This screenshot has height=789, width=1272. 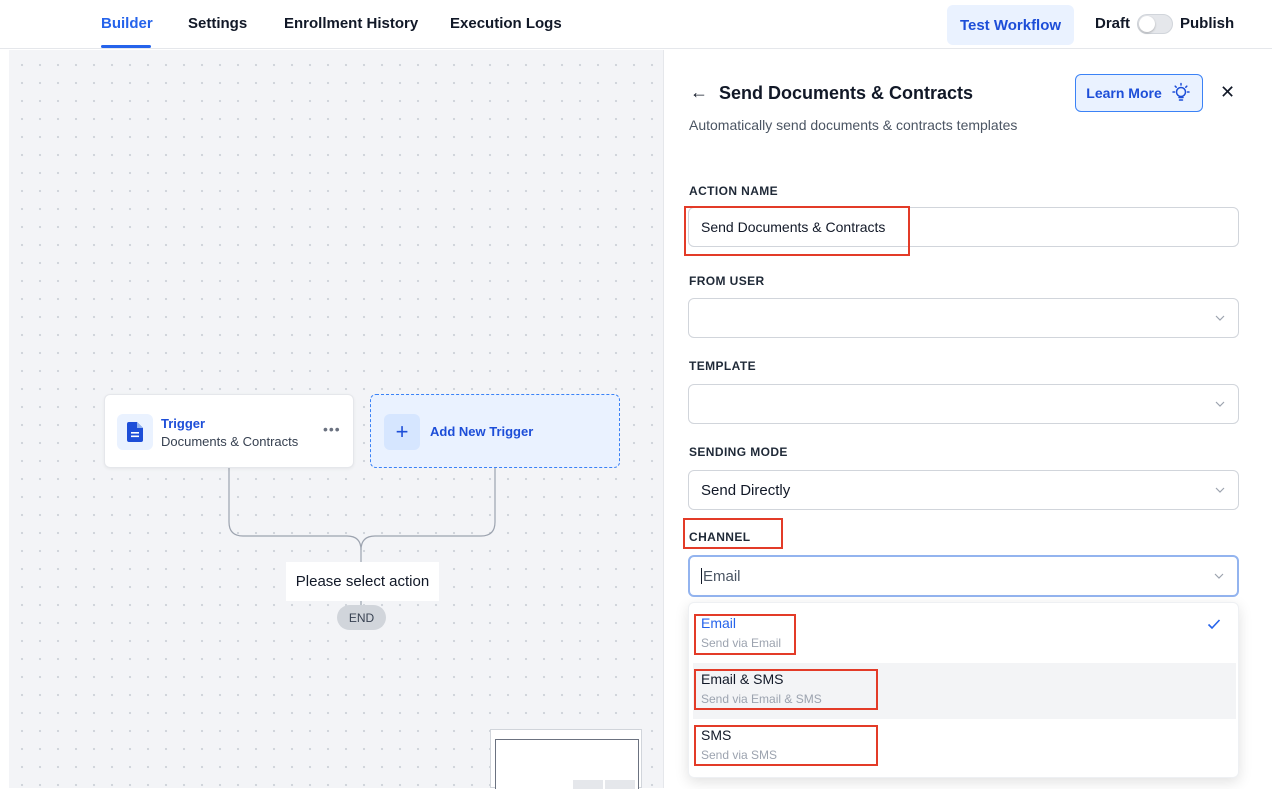 I want to click on from-user-label: FROM USER, so click(x=727, y=281).